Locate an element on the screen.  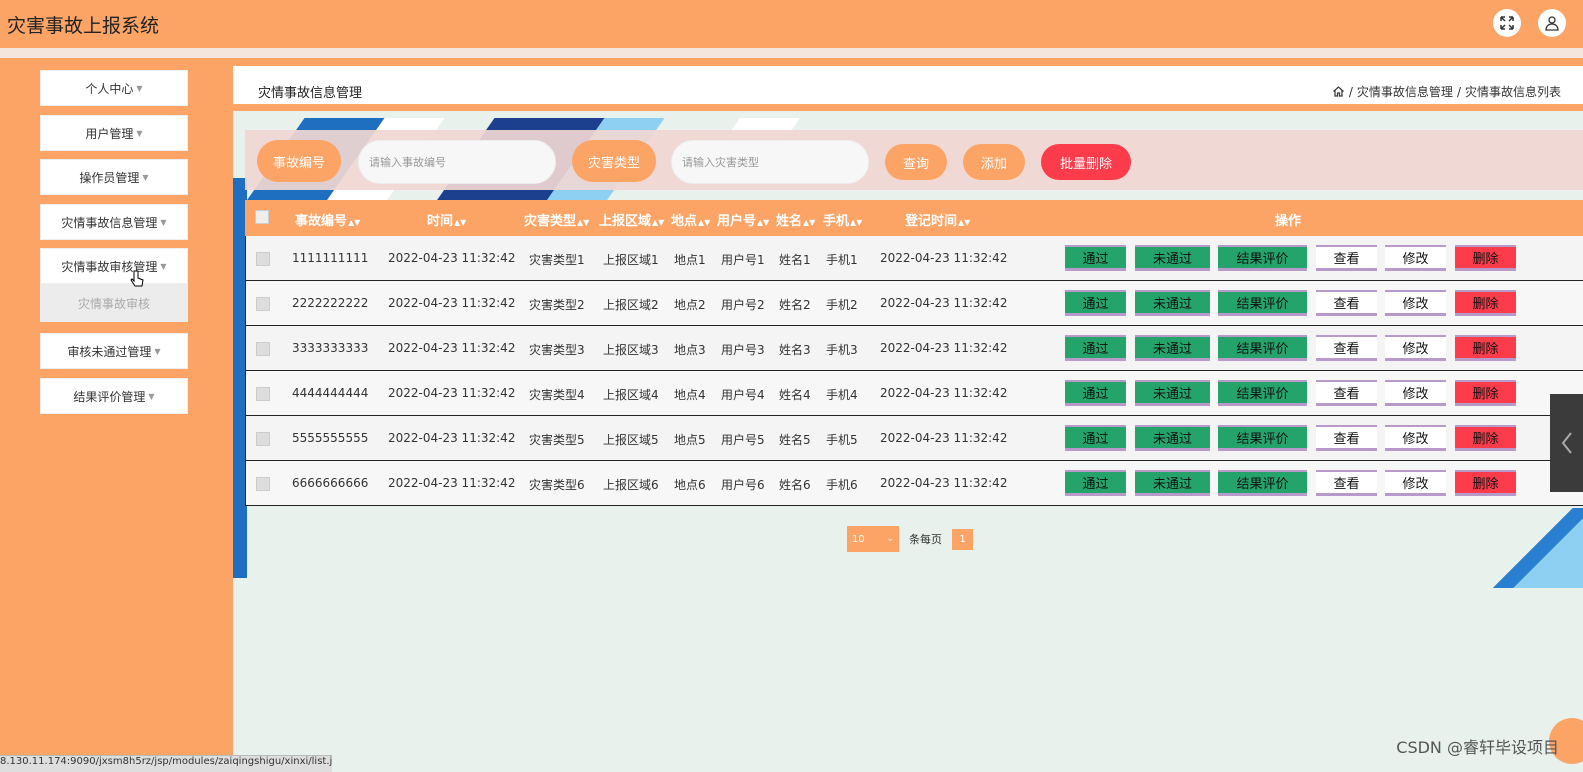
chevron-down-icon: ⌄ is located at coordinates (890, 539).